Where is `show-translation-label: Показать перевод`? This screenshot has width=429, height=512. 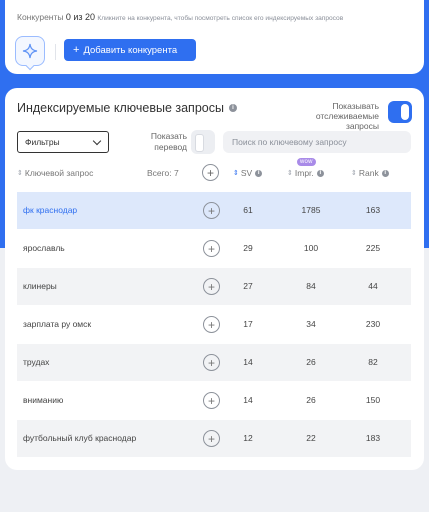
show-translation-label: Показать перевод is located at coordinates (168, 141).